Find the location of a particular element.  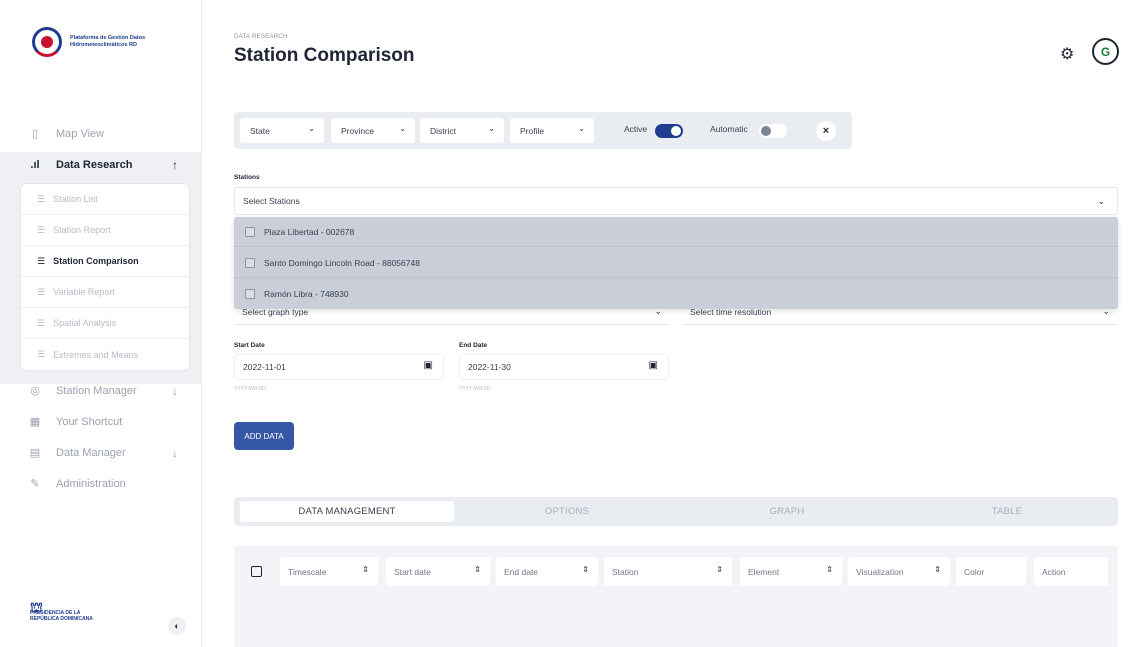

breadcrumb: DATA RESEARCH is located at coordinates (261, 37).